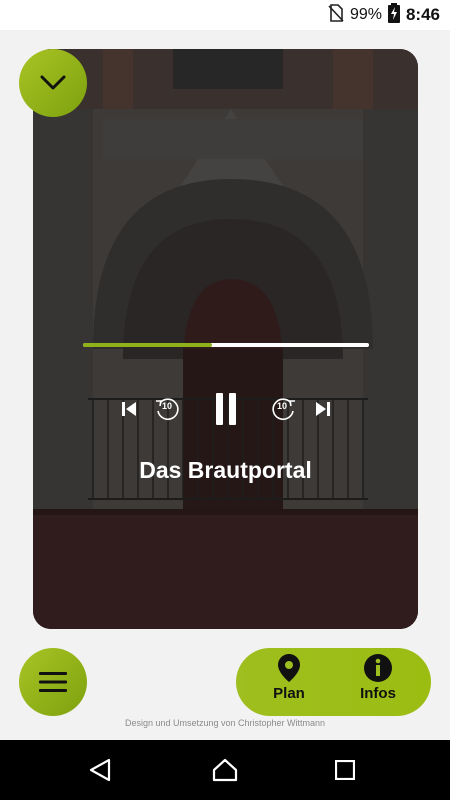  I want to click on home-button, so click(225, 770).